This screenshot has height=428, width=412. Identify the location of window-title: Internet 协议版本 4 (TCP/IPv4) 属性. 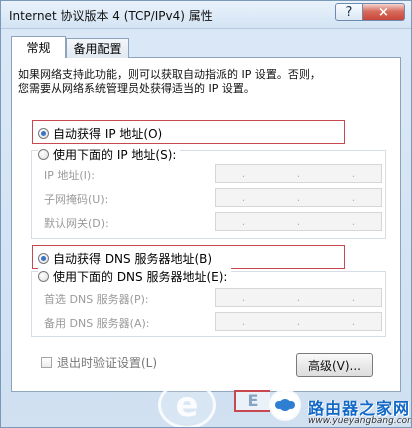
(111, 16).